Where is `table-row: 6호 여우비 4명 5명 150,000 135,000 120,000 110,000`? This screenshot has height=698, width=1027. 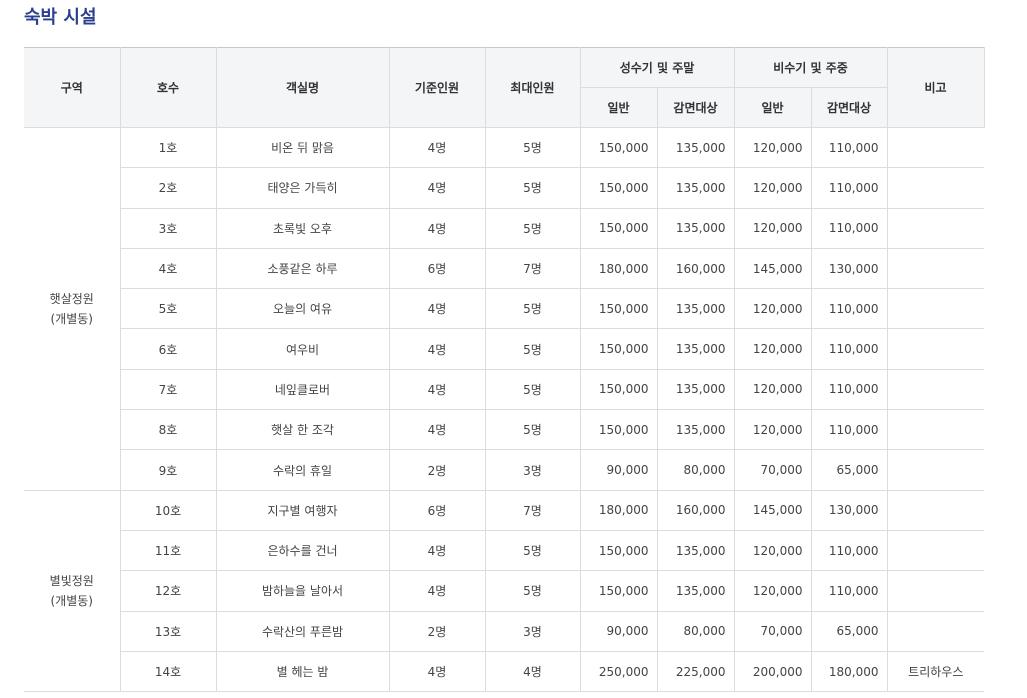
table-row: 6호 여우비 4명 5명 150,000 135,000 120,000 110,000 is located at coordinates (504, 349).